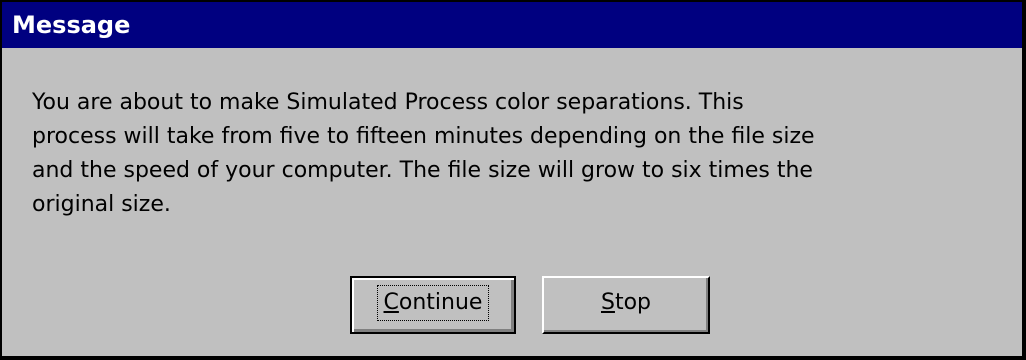 Image resolution: width=1026 pixels, height=360 pixels. I want to click on stop-button-mnemonic: S, so click(607, 302).